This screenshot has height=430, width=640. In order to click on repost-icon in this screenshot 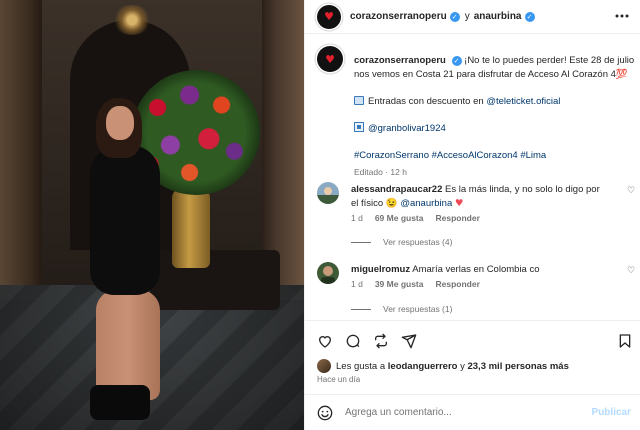, I will do `click(381, 341)`.